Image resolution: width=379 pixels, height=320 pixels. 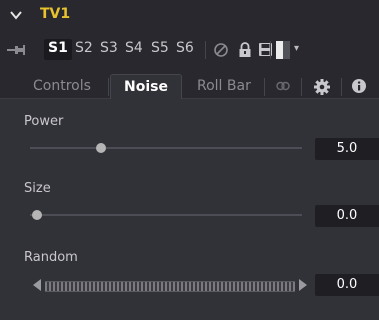 What do you see at coordinates (146, 87) in the screenshot?
I see `tab-noise: Noise` at bounding box center [146, 87].